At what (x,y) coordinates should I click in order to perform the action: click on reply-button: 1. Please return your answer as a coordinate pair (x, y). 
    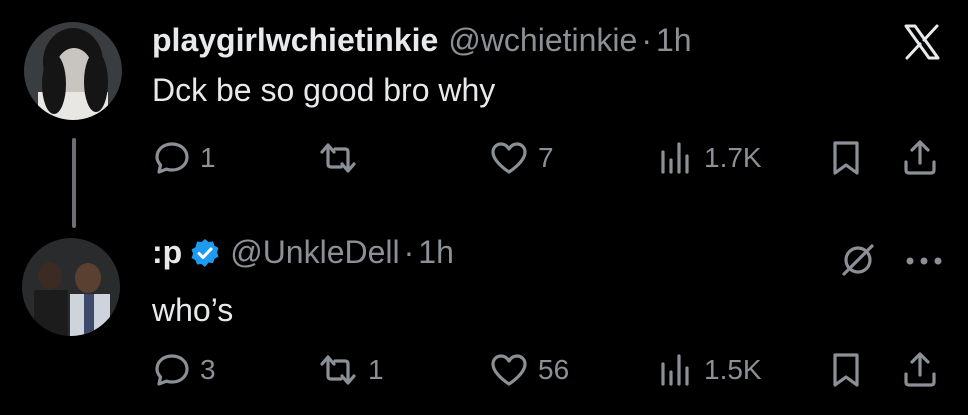
    Looking at the image, I should click on (184, 158).